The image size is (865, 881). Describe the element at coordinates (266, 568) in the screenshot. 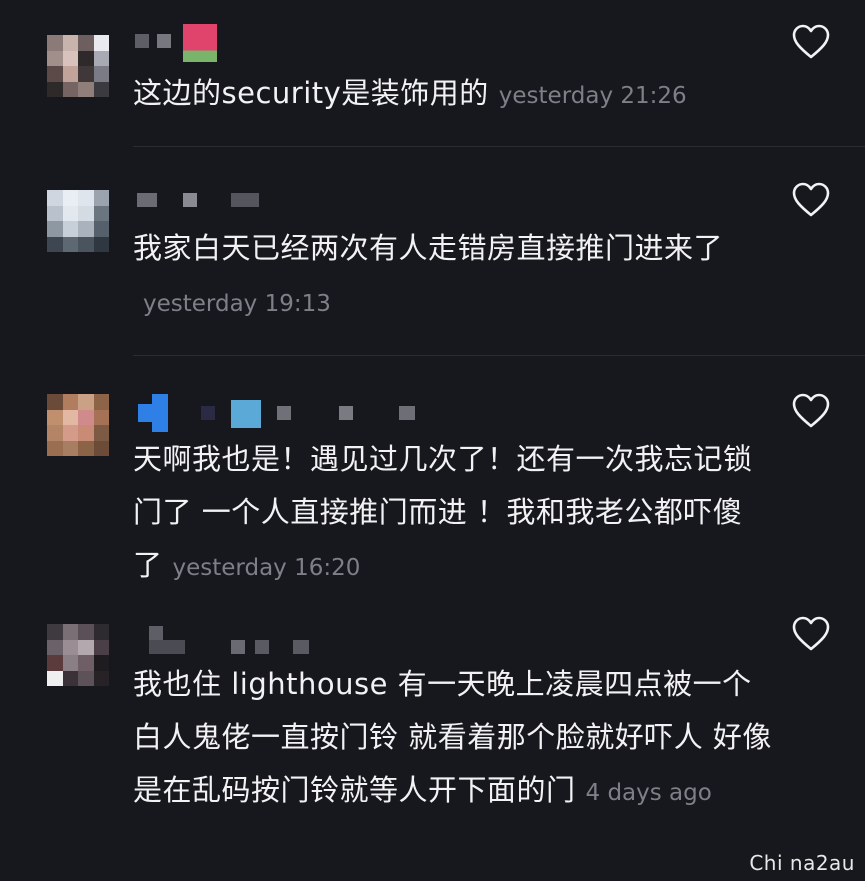

I see `comment-timestamp: yesterday 16:20` at that location.